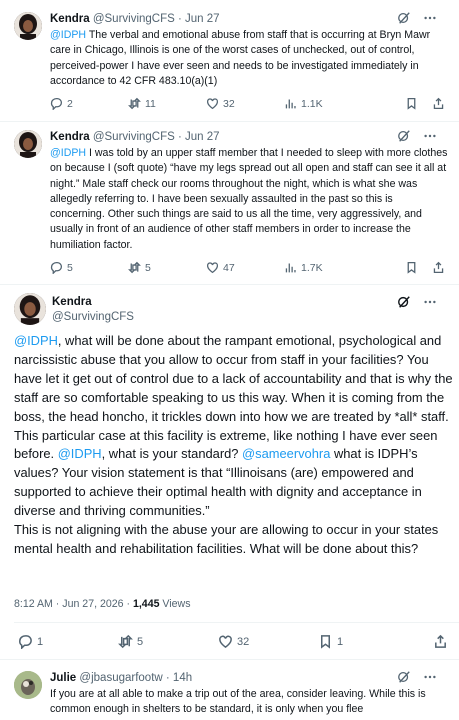 The image size is (459, 720). What do you see at coordinates (334, 267) in the screenshot?
I see `views-button: 1.7K` at bounding box center [334, 267].